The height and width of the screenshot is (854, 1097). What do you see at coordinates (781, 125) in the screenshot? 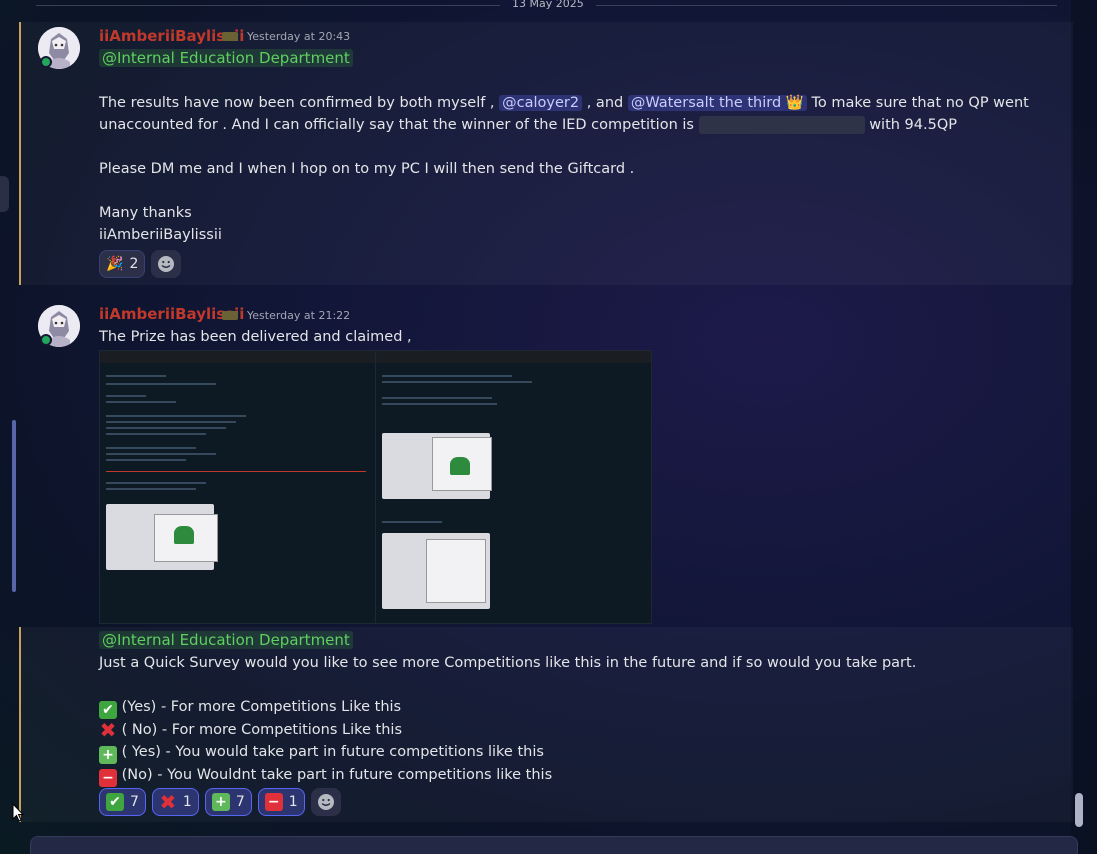
I see `spoiler-redaction` at bounding box center [781, 125].